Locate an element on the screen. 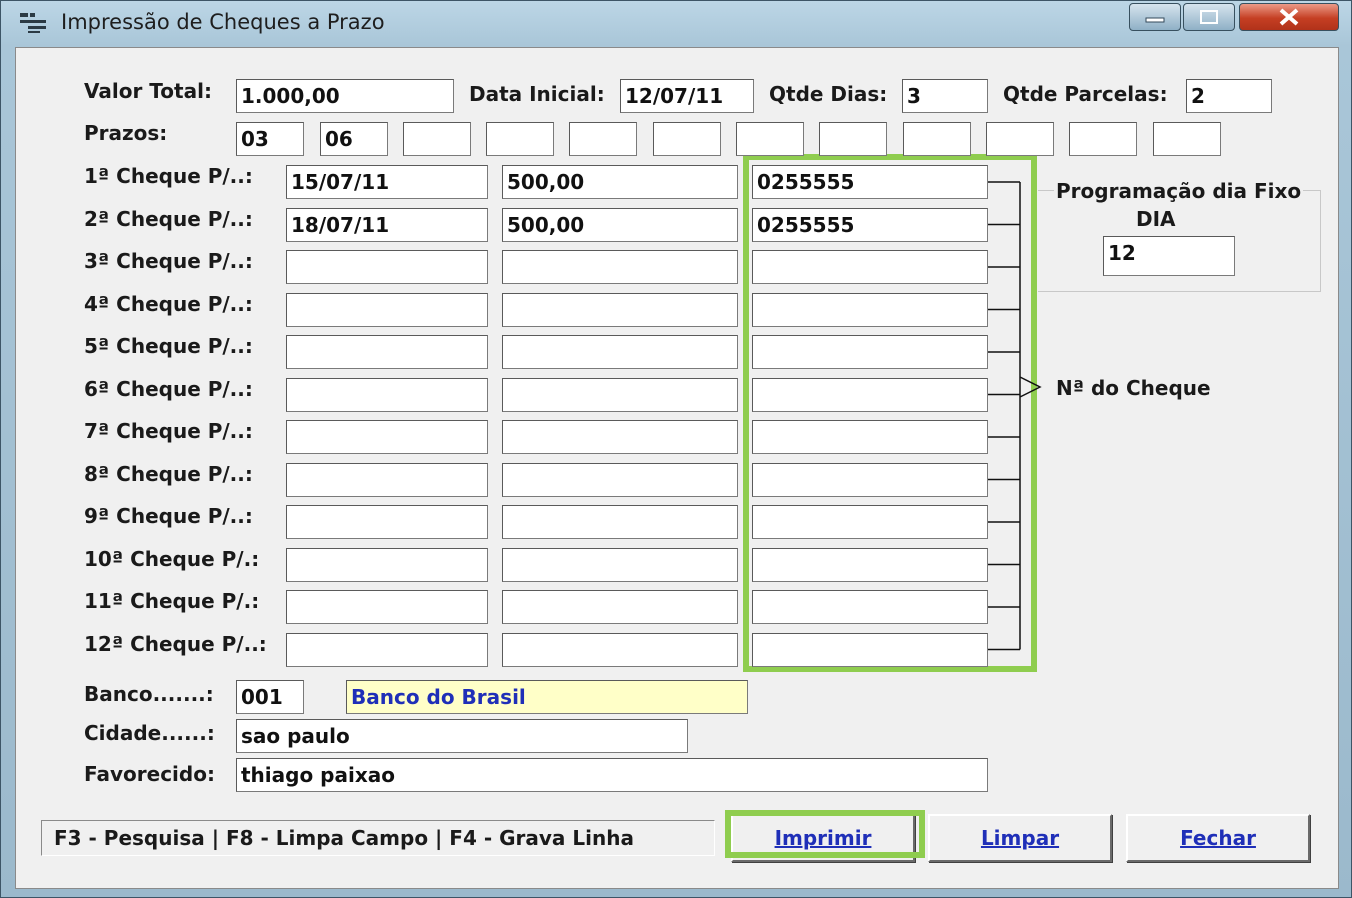  maximize-button is located at coordinates (1209, 17).